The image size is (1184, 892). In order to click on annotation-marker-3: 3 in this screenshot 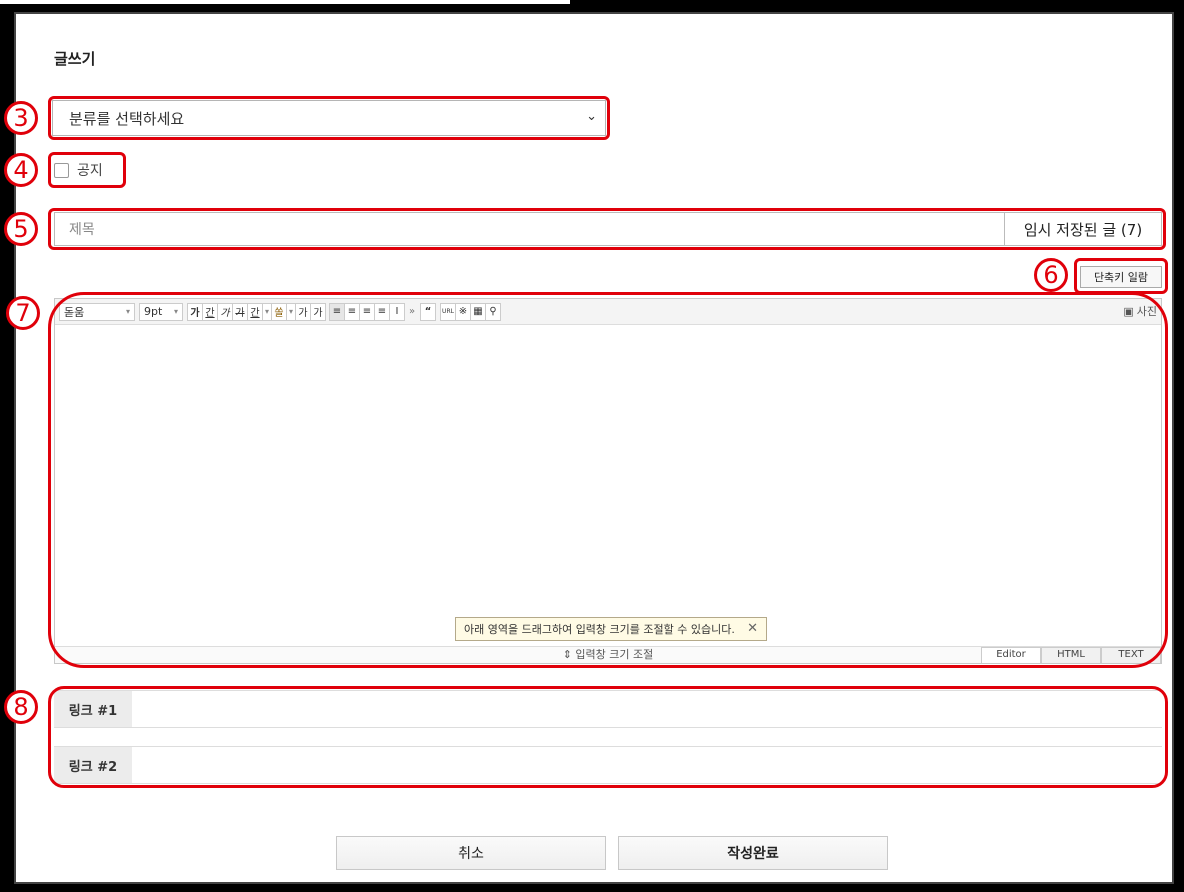, I will do `click(21, 118)`.